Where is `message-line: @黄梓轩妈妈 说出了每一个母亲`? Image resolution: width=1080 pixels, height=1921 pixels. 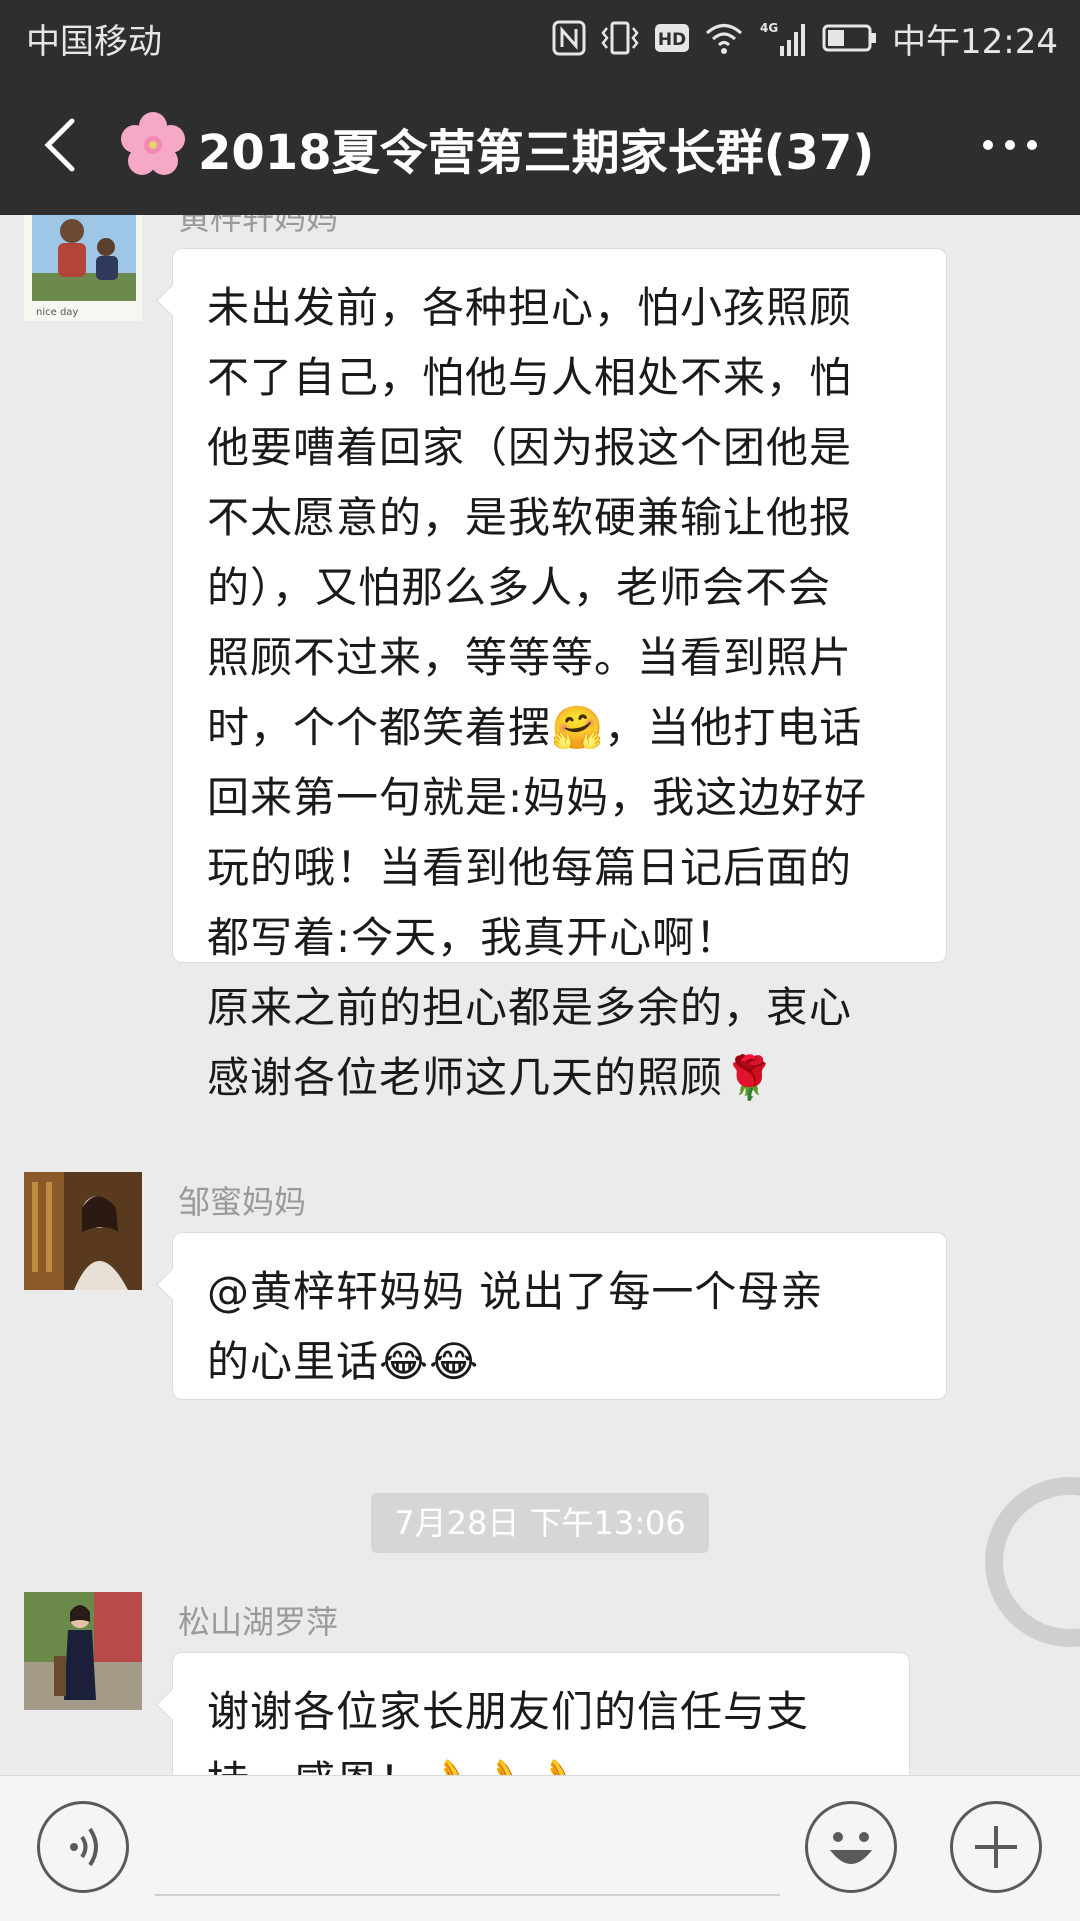
message-line: @黄梓轩妈妈 说出了每一个母亲 is located at coordinates (515, 1291).